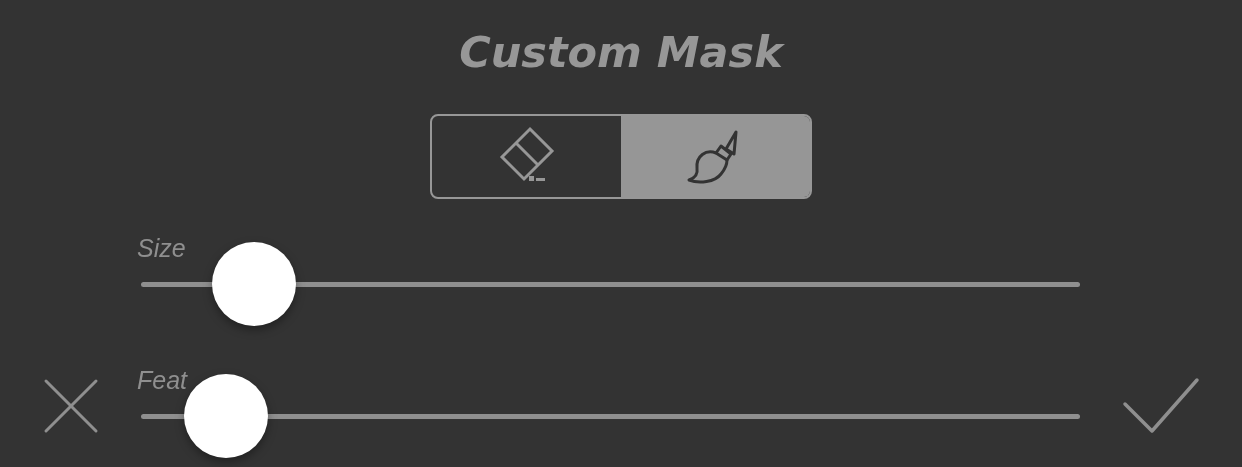  What do you see at coordinates (163, 380) in the screenshot?
I see `slider-label: Feat` at bounding box center [163, 380].